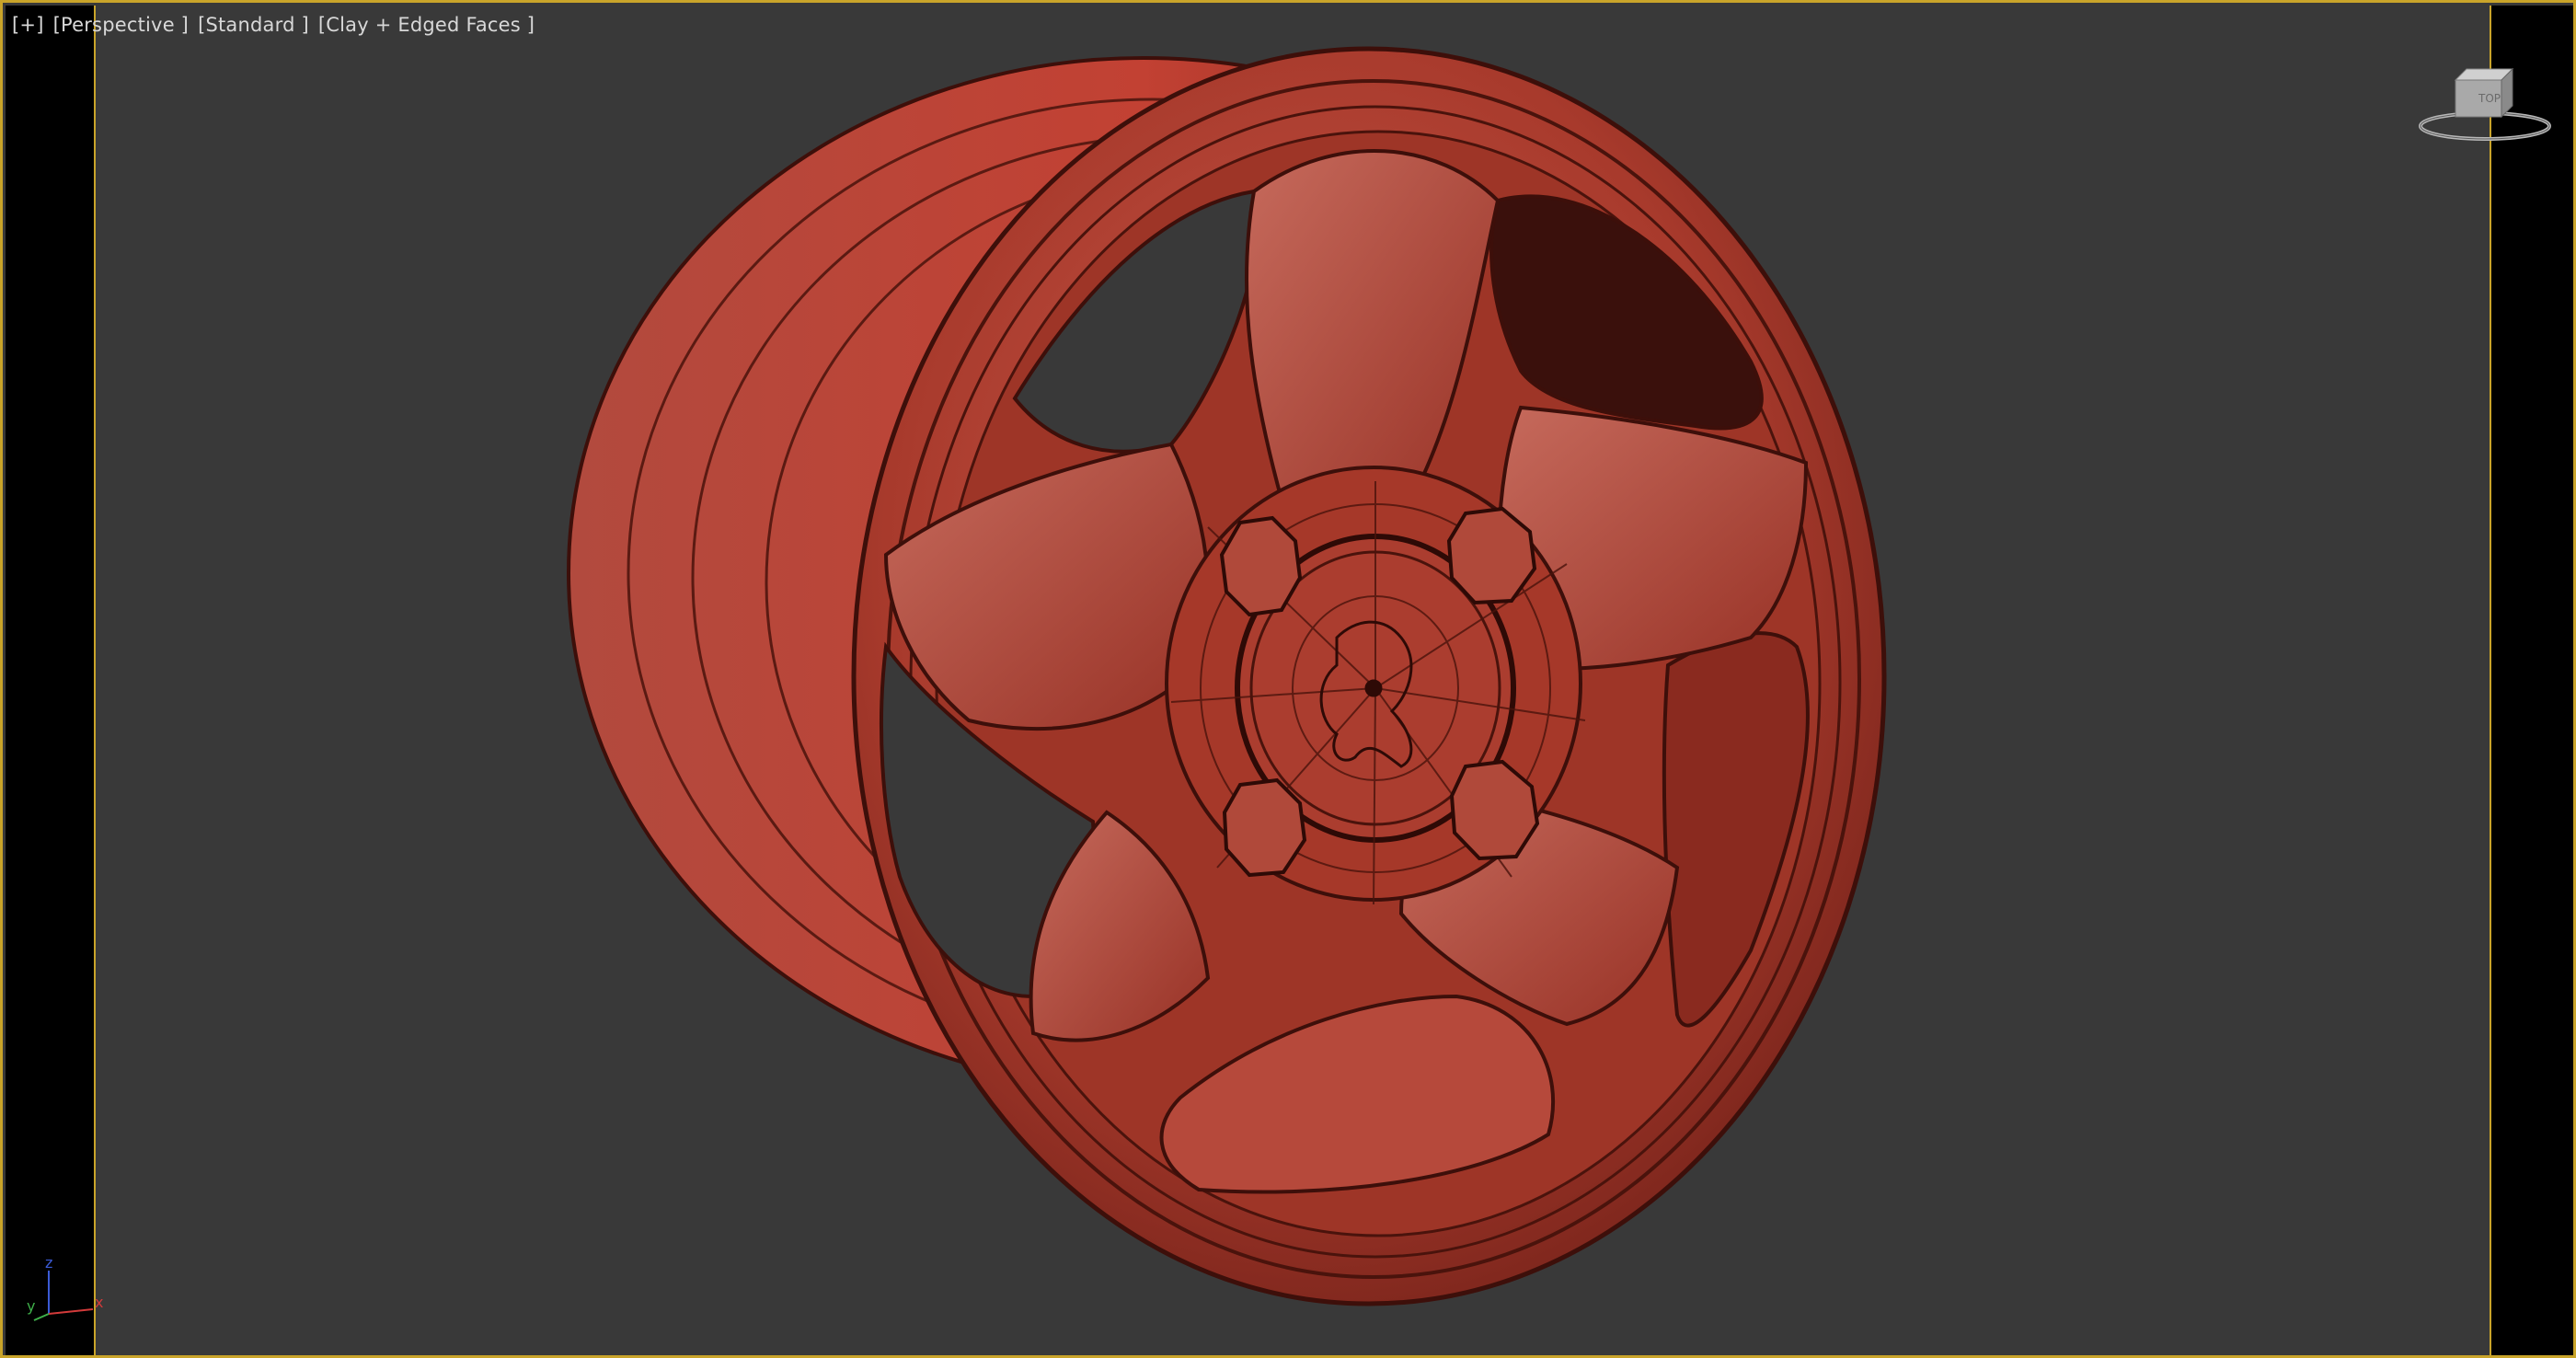 The image size is (2576, 1358). Describe the element at coordinates (2485, 108) in the screenshot. I see `viewcube-icon: TOP` at that location.